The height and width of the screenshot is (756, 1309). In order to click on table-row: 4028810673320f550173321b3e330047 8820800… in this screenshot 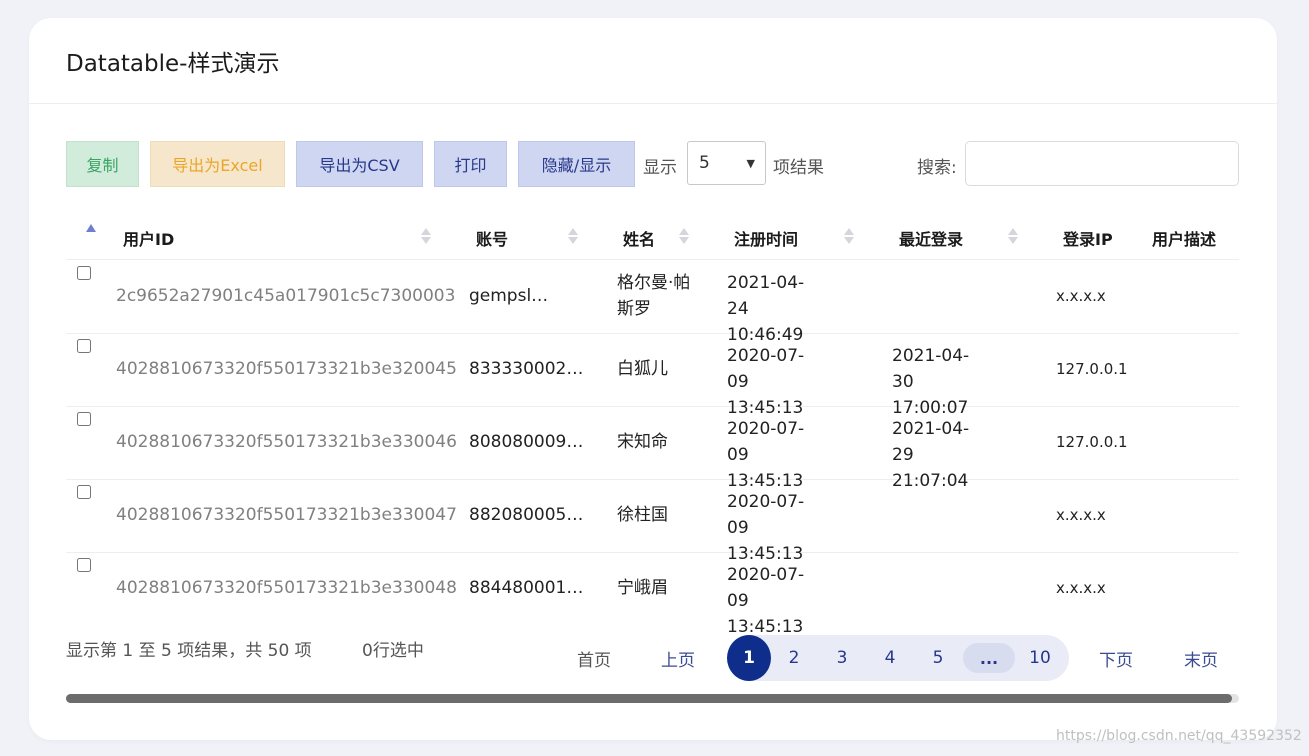, I will do `click(652, 521)`.